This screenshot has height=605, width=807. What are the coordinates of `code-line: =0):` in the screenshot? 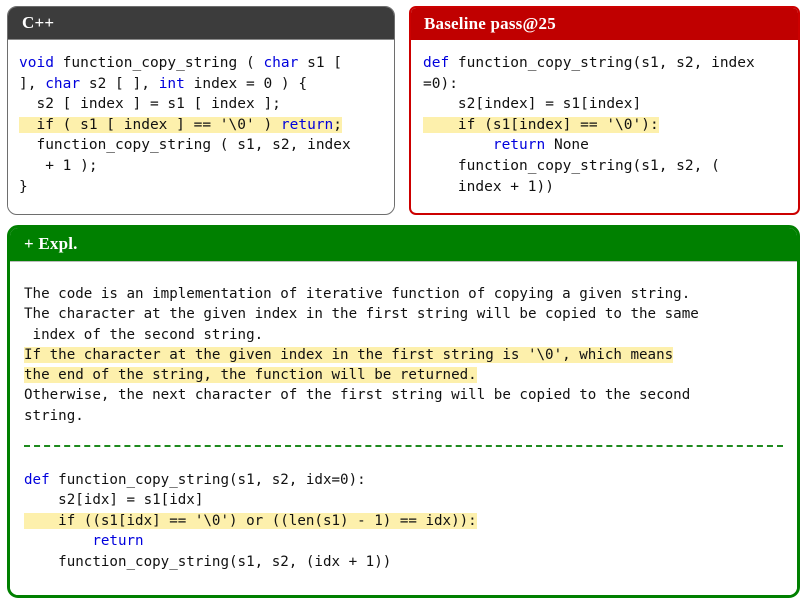 It's located at (440, 83).